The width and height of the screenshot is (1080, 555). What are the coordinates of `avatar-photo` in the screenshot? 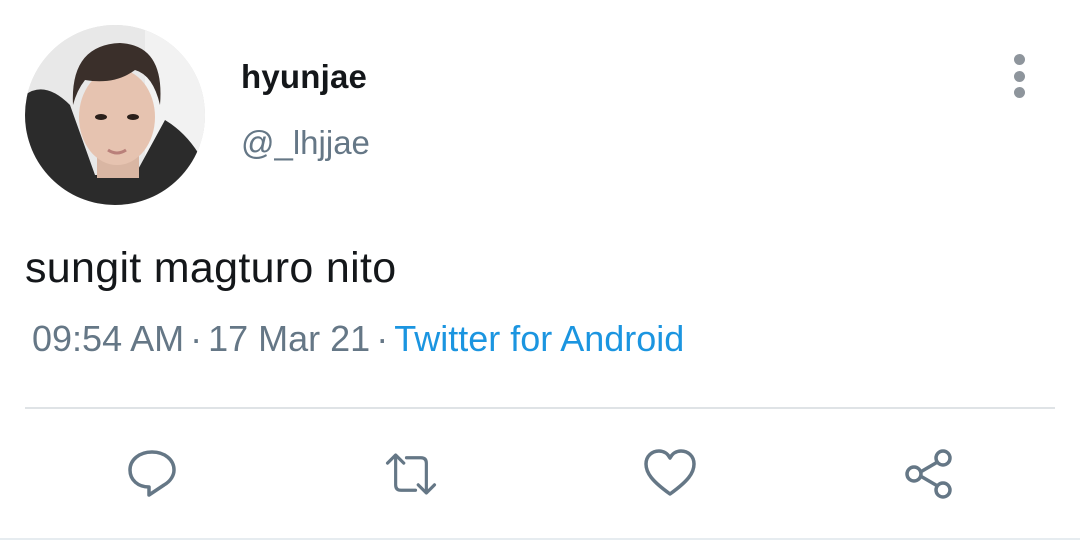 It's located at (115, 115).